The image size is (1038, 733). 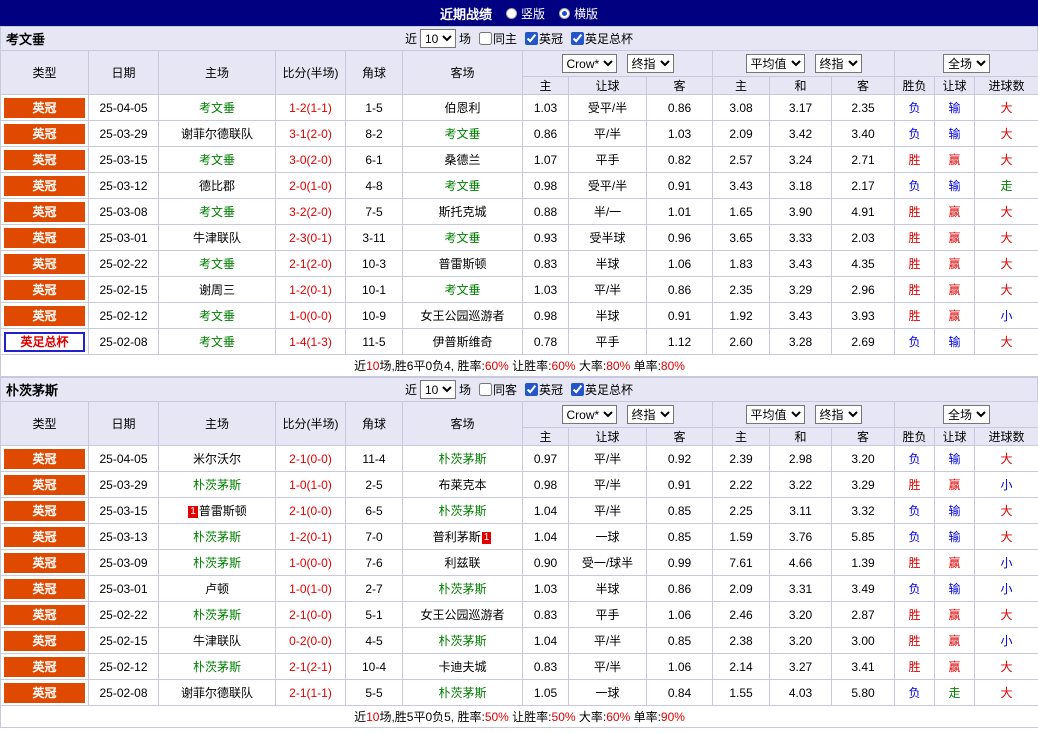 What do you see at coordinates (462, 264) in the screenshot?
I see `team-label: 普雷斯顿` at bounding box center [462, 264].